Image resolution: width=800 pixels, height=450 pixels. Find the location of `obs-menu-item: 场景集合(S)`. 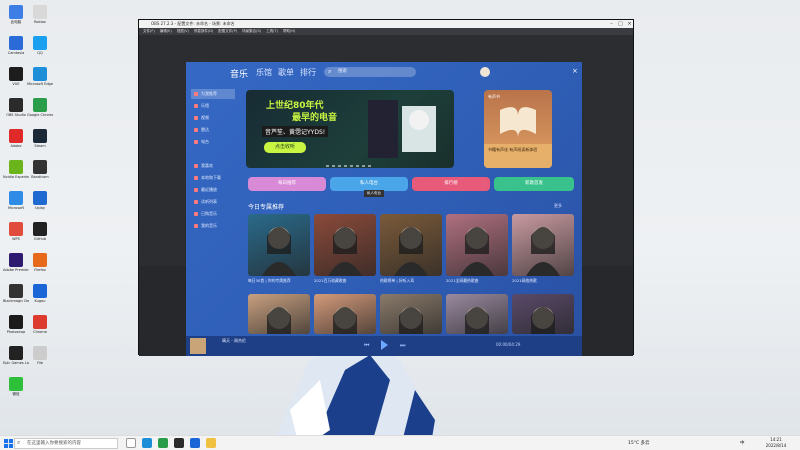

obs-menu-item: 场景集合(S) is located at coordinates (251, 31).